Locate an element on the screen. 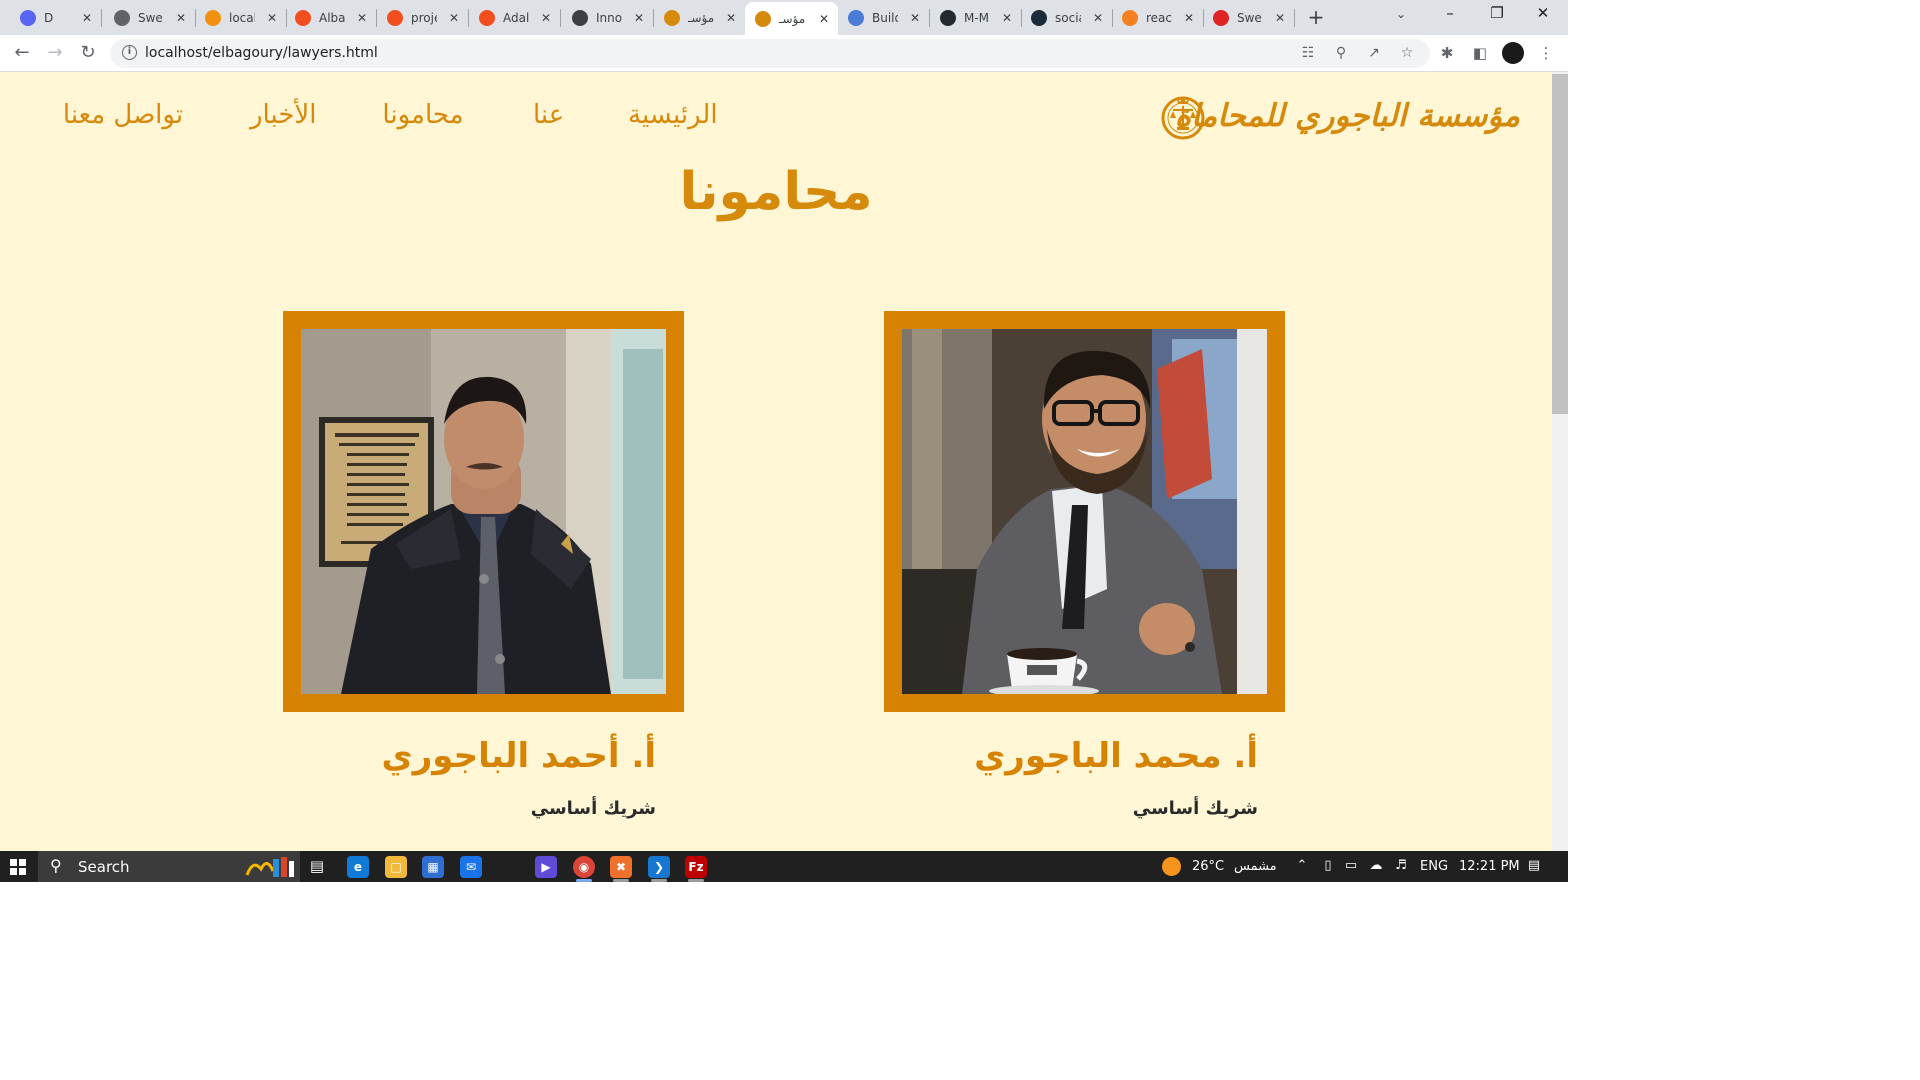 The image size is (1920, 1080). edge-icon: e is located at coordinates (358, 867).